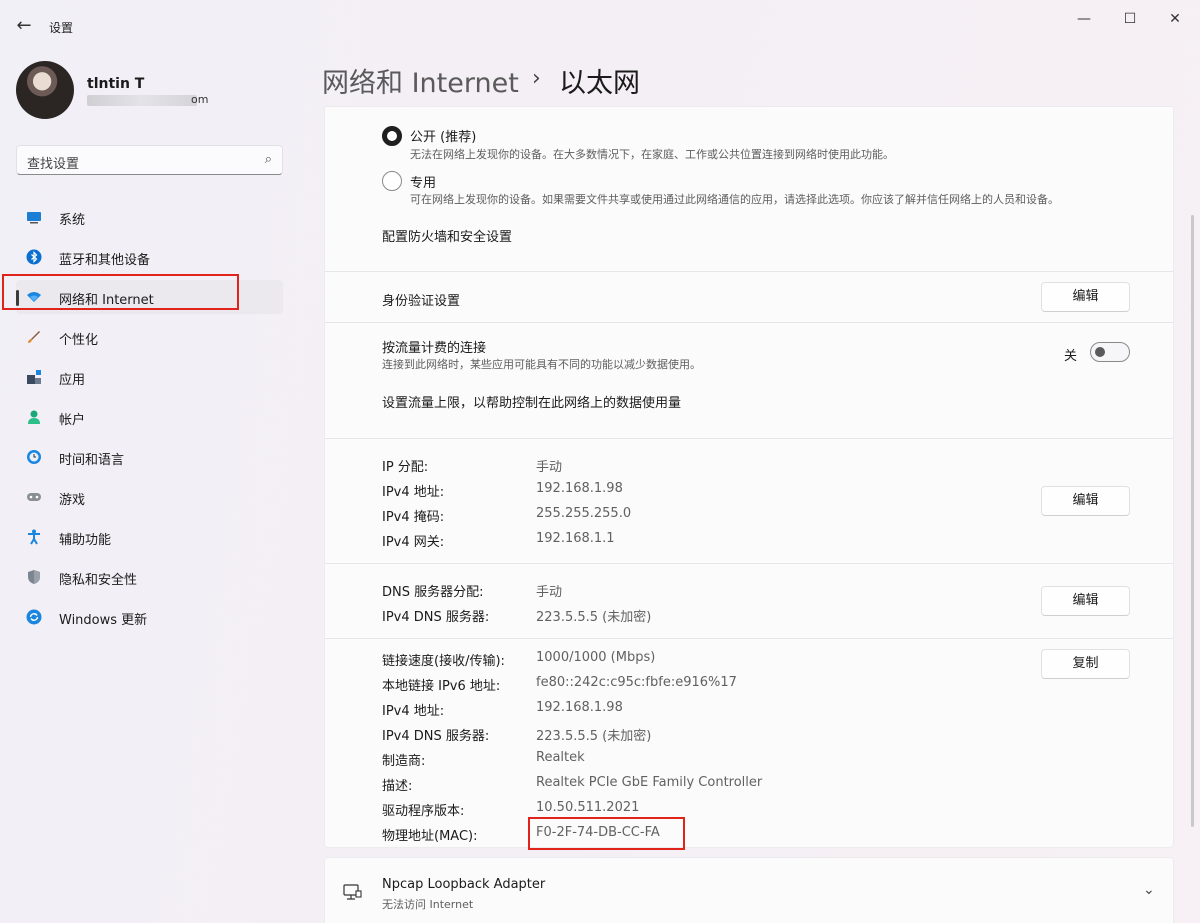 The width and height of the screenshot is (1200, 923). What do you see at coordinates (588, 807) in the screenshot?
I see `property-value: 10.50.511.2021` at bounding box center [588, 807].